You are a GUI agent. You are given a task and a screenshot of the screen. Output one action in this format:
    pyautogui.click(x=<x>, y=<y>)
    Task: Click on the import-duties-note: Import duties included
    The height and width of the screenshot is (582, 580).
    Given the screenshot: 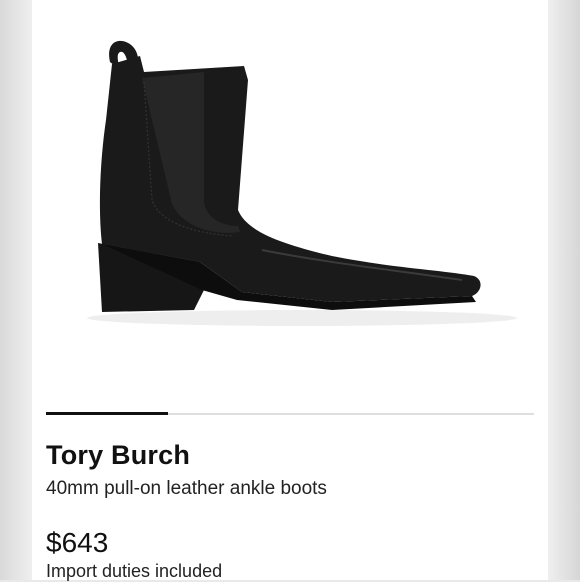 What is the action you would take?
    pyautogui.click(x=134, y=571)
    